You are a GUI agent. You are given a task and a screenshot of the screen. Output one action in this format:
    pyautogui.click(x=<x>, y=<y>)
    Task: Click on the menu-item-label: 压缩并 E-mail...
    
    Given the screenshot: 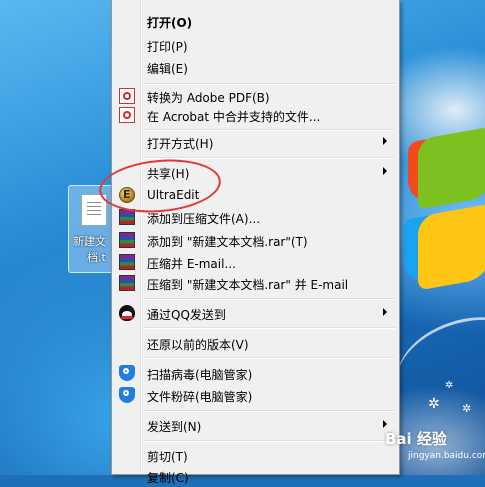 What is the action you would take?
    pyautogui.click(x=191, y=264)
    